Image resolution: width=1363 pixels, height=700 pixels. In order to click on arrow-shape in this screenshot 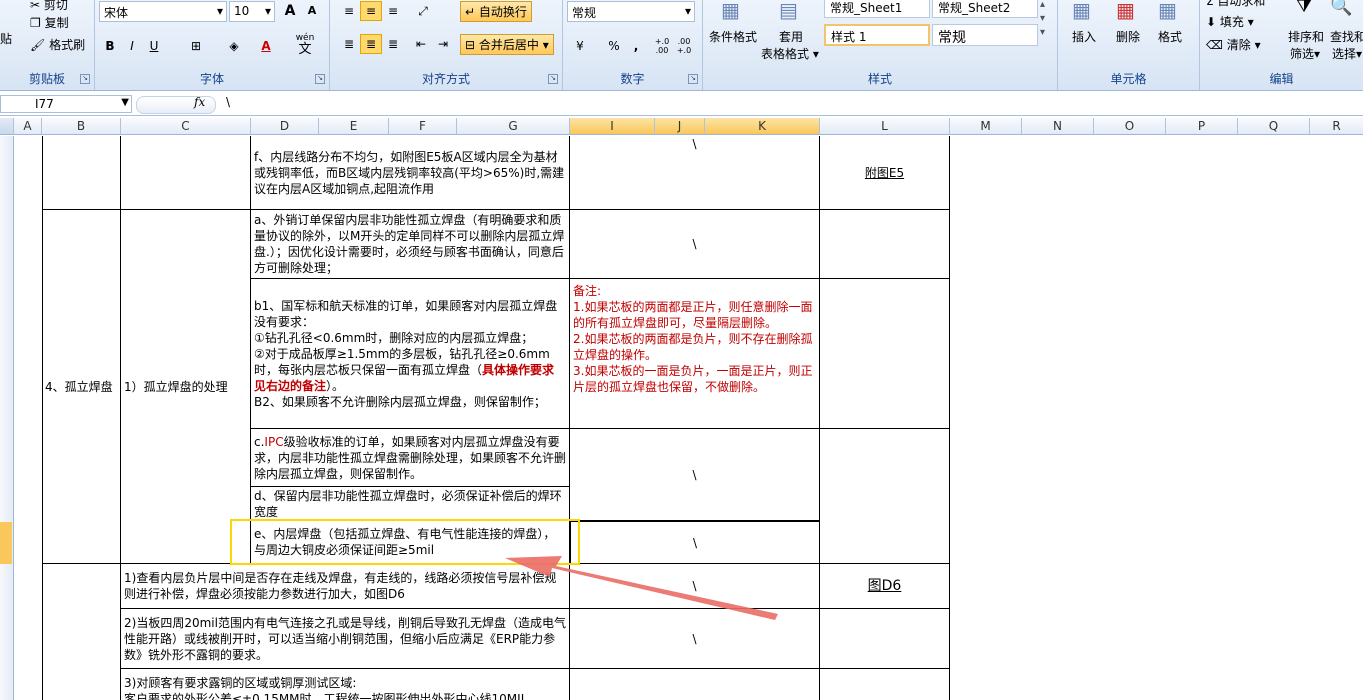, I will do `click(641, 588)`.